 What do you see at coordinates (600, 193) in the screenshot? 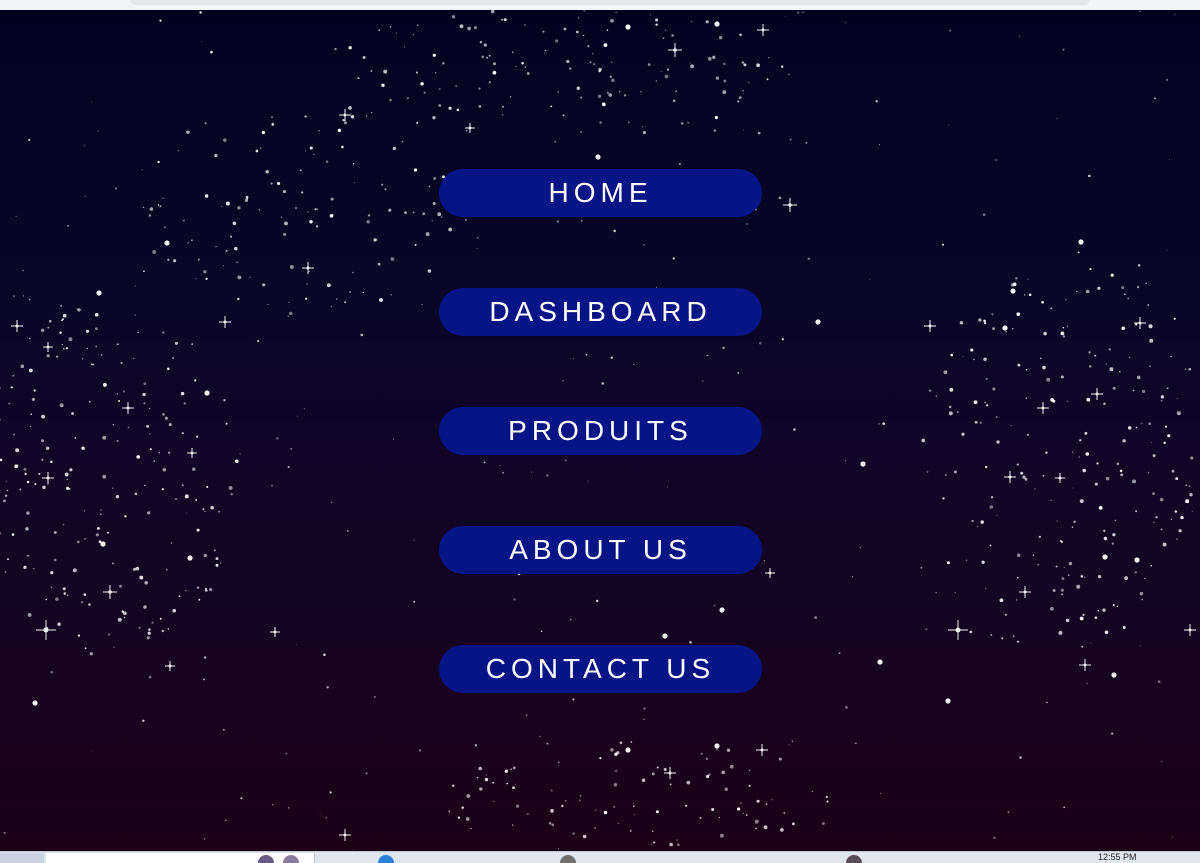
I see `home-button: HOME` at bounding box center [600, 193].